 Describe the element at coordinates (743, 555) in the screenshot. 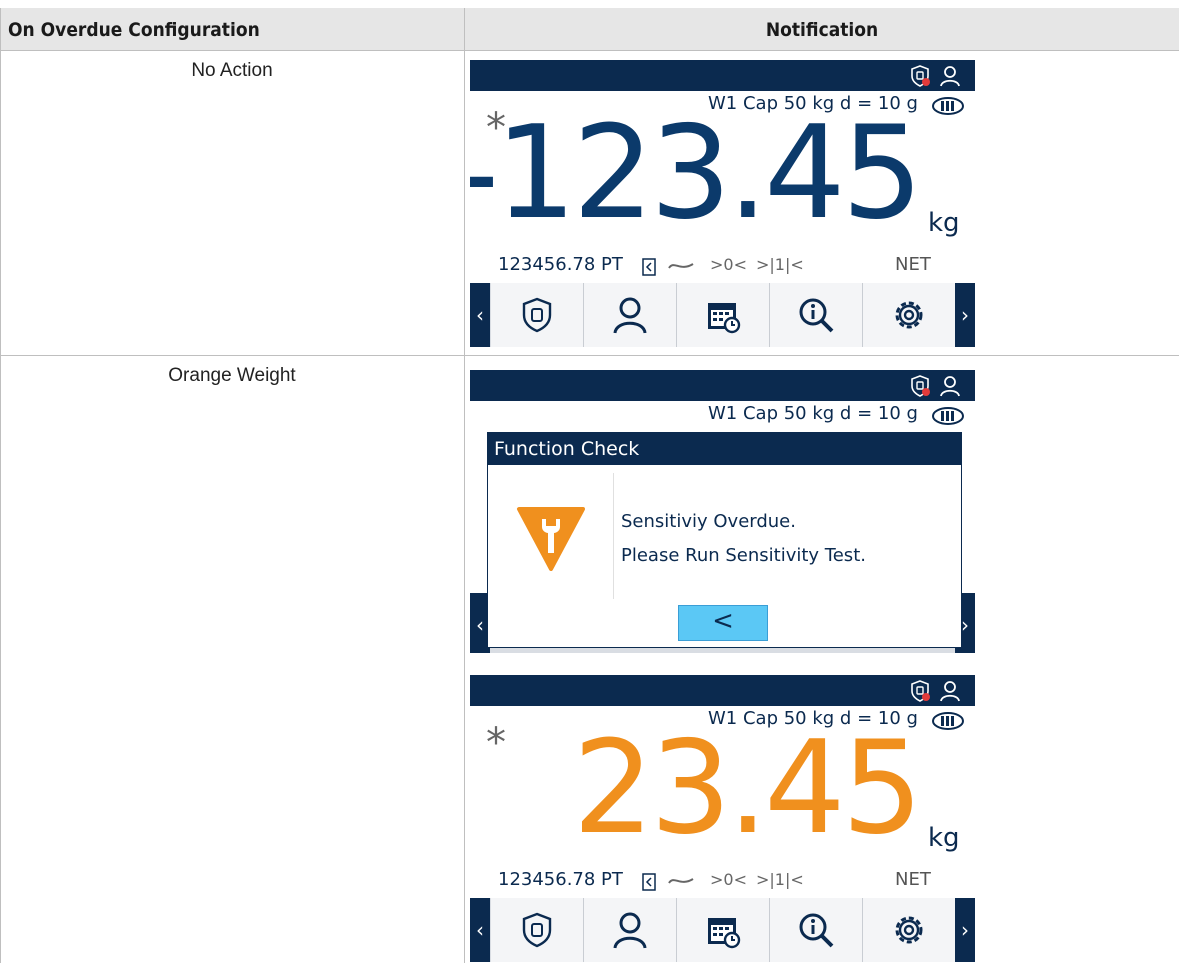

I see `dialog-message-2: Please Run Sensitivity Test.` at that location.